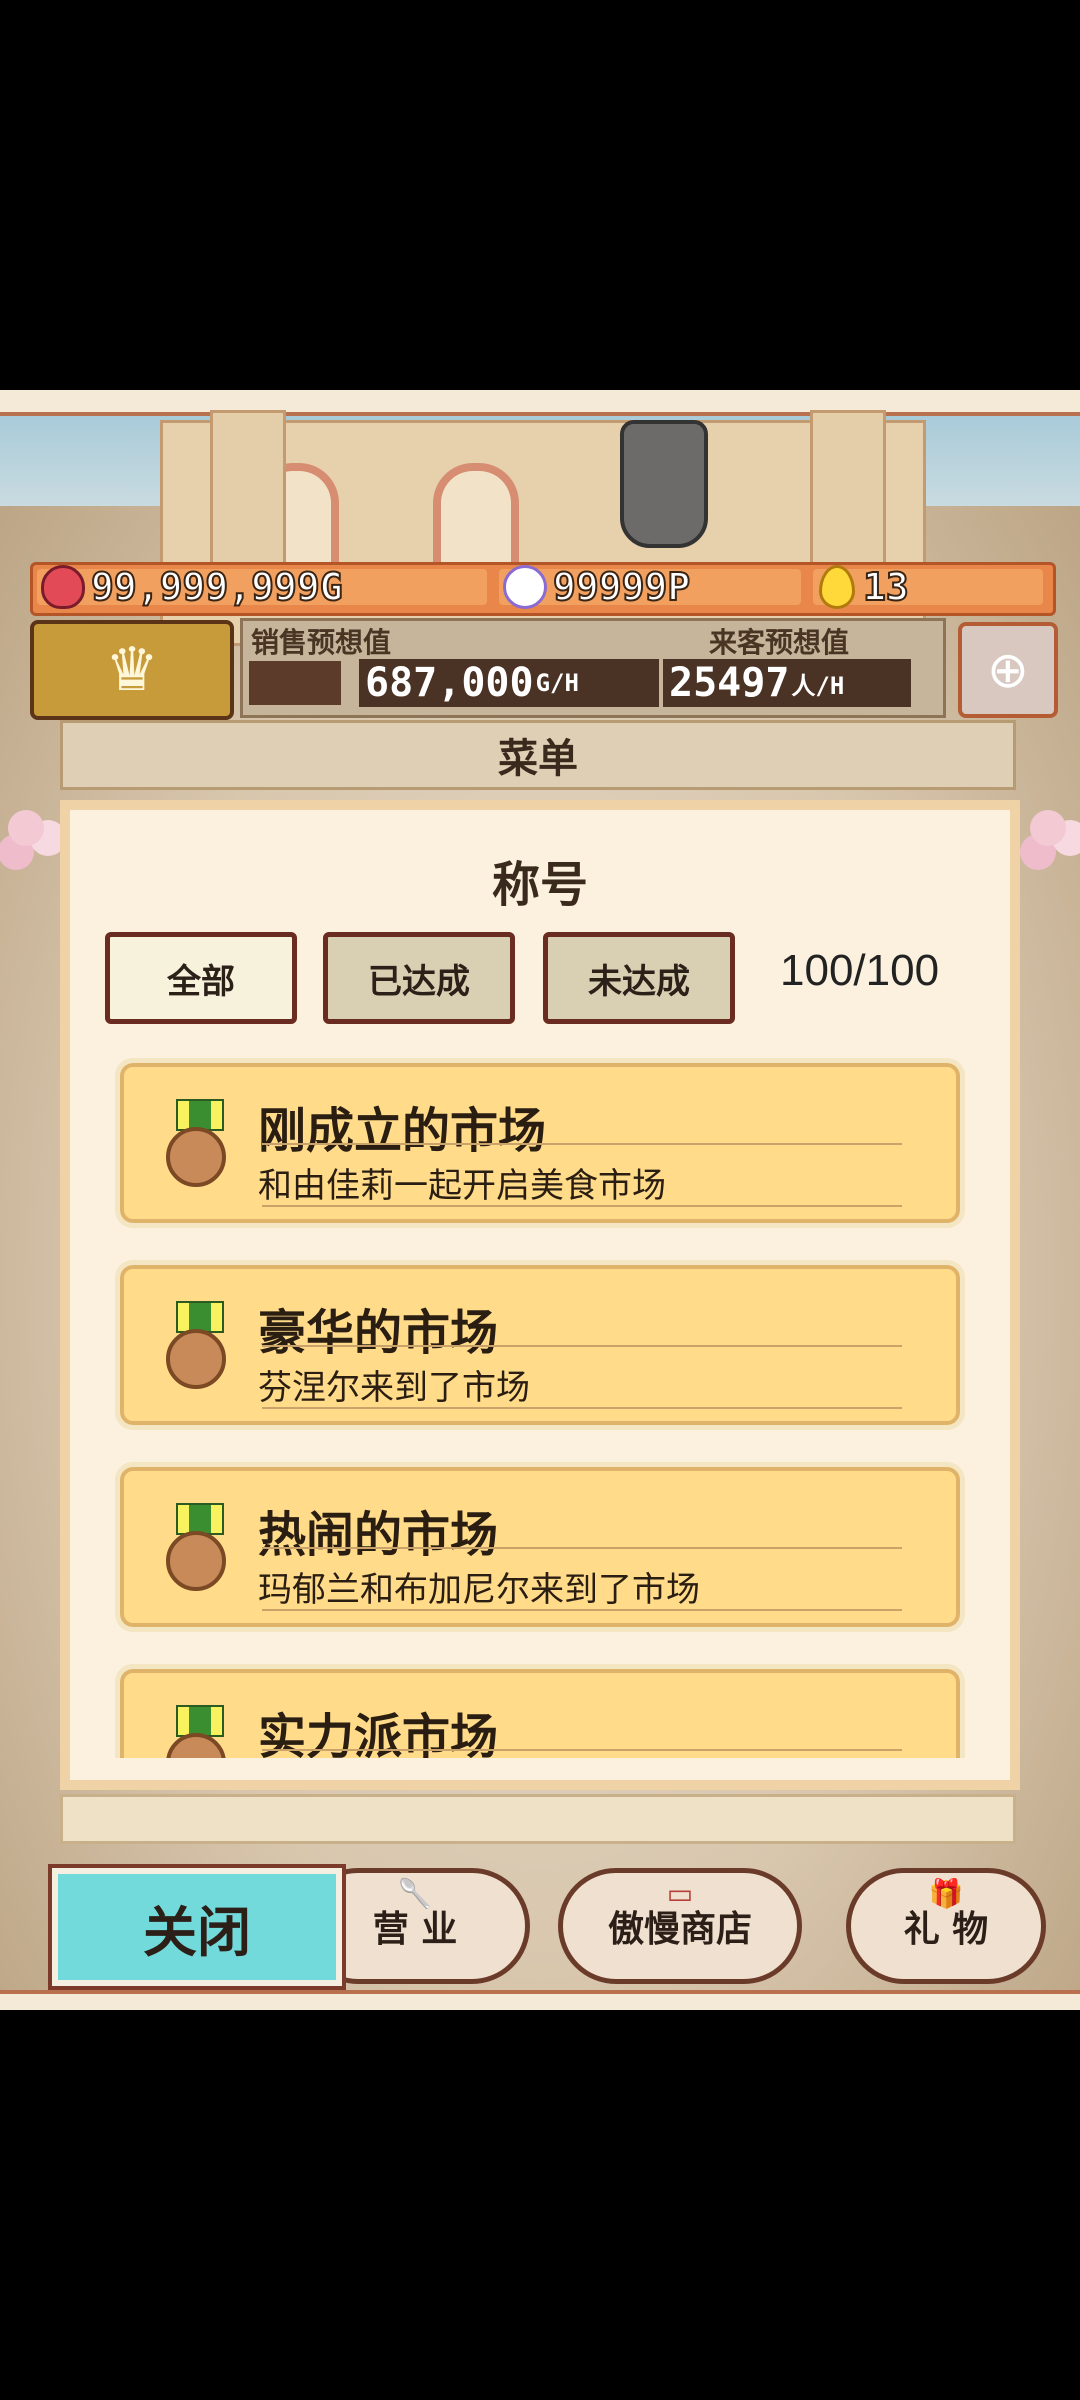 The height and width of the screenshot is (2400, 1080). I want to click on panel-footer, so click(538, 1819).